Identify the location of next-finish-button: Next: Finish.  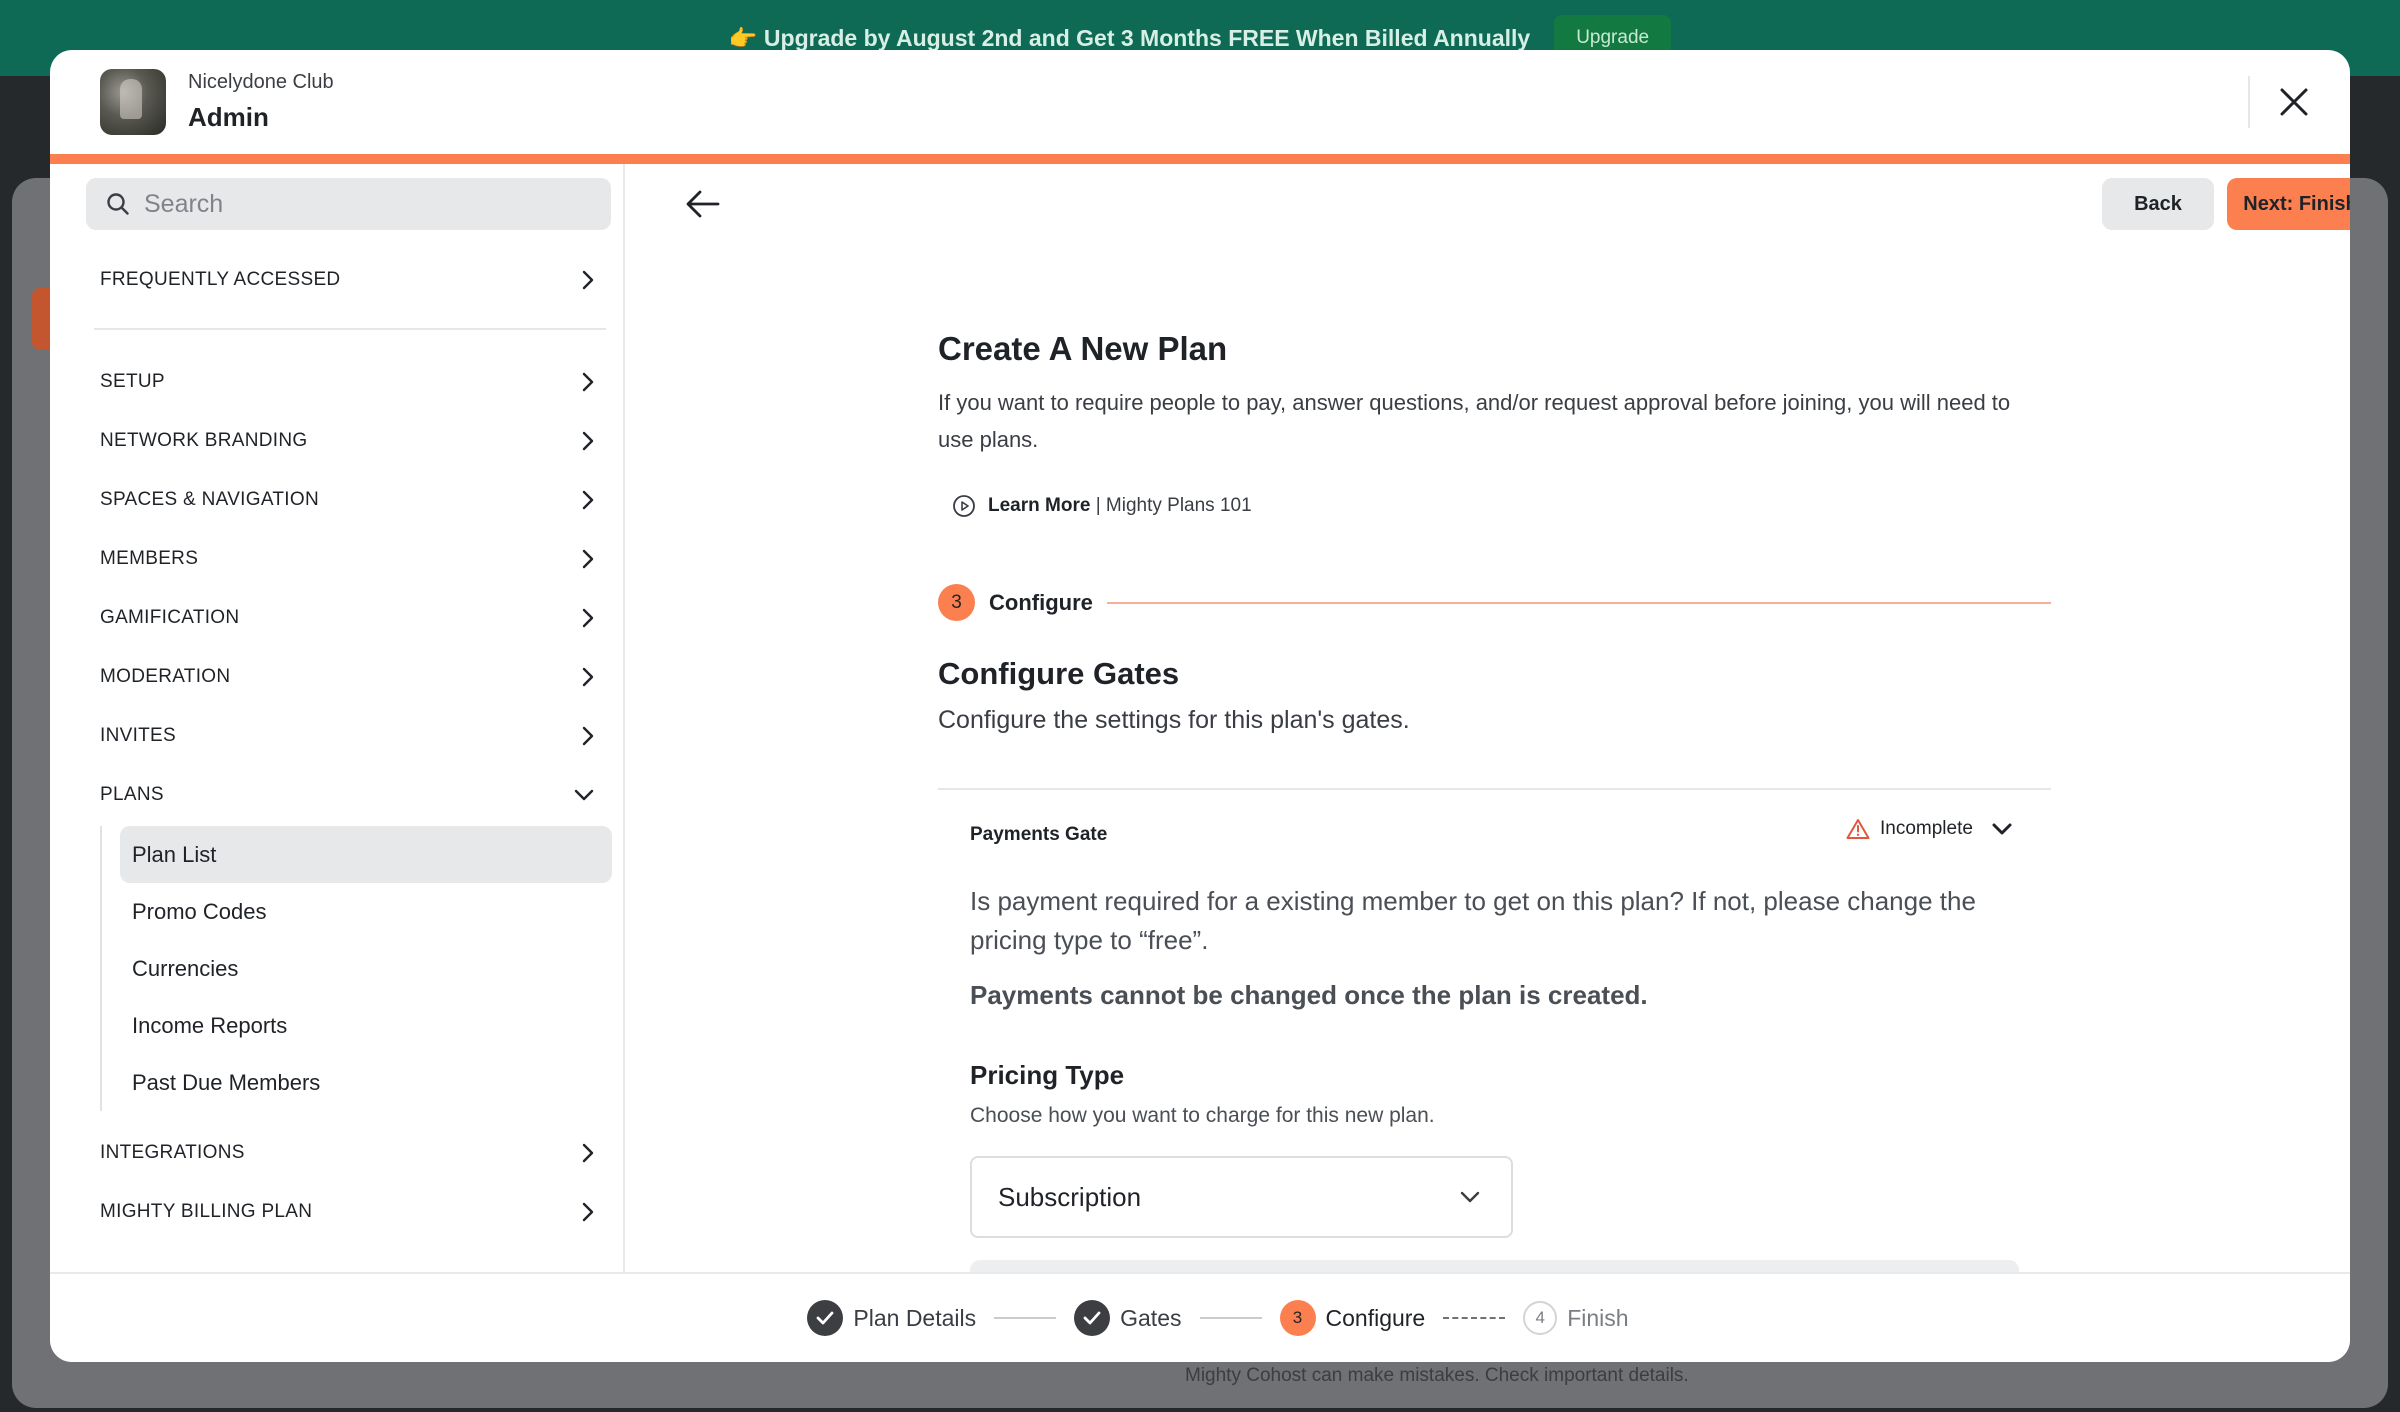
(2288, 204).